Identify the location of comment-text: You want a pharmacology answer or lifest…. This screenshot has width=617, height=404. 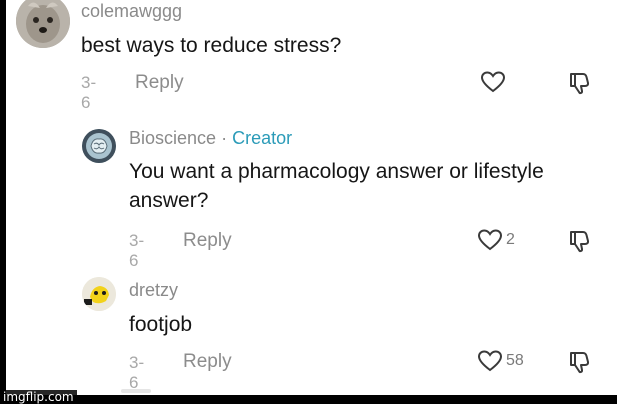
(336, 186).